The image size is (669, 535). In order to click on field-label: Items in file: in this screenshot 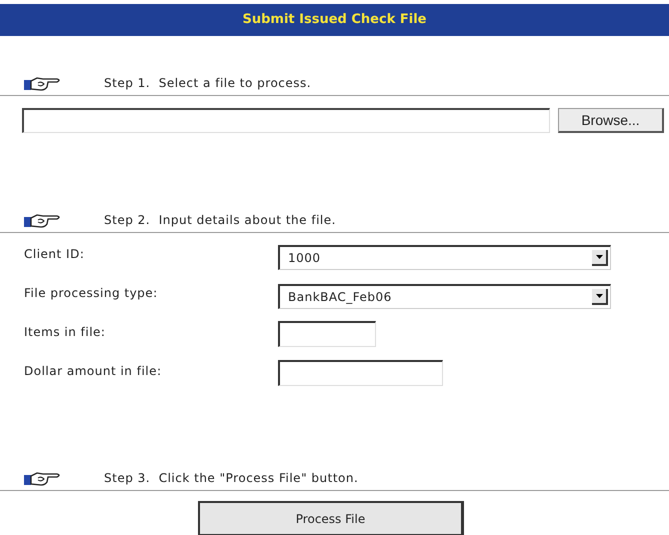, I will do `click(65, 332)`.